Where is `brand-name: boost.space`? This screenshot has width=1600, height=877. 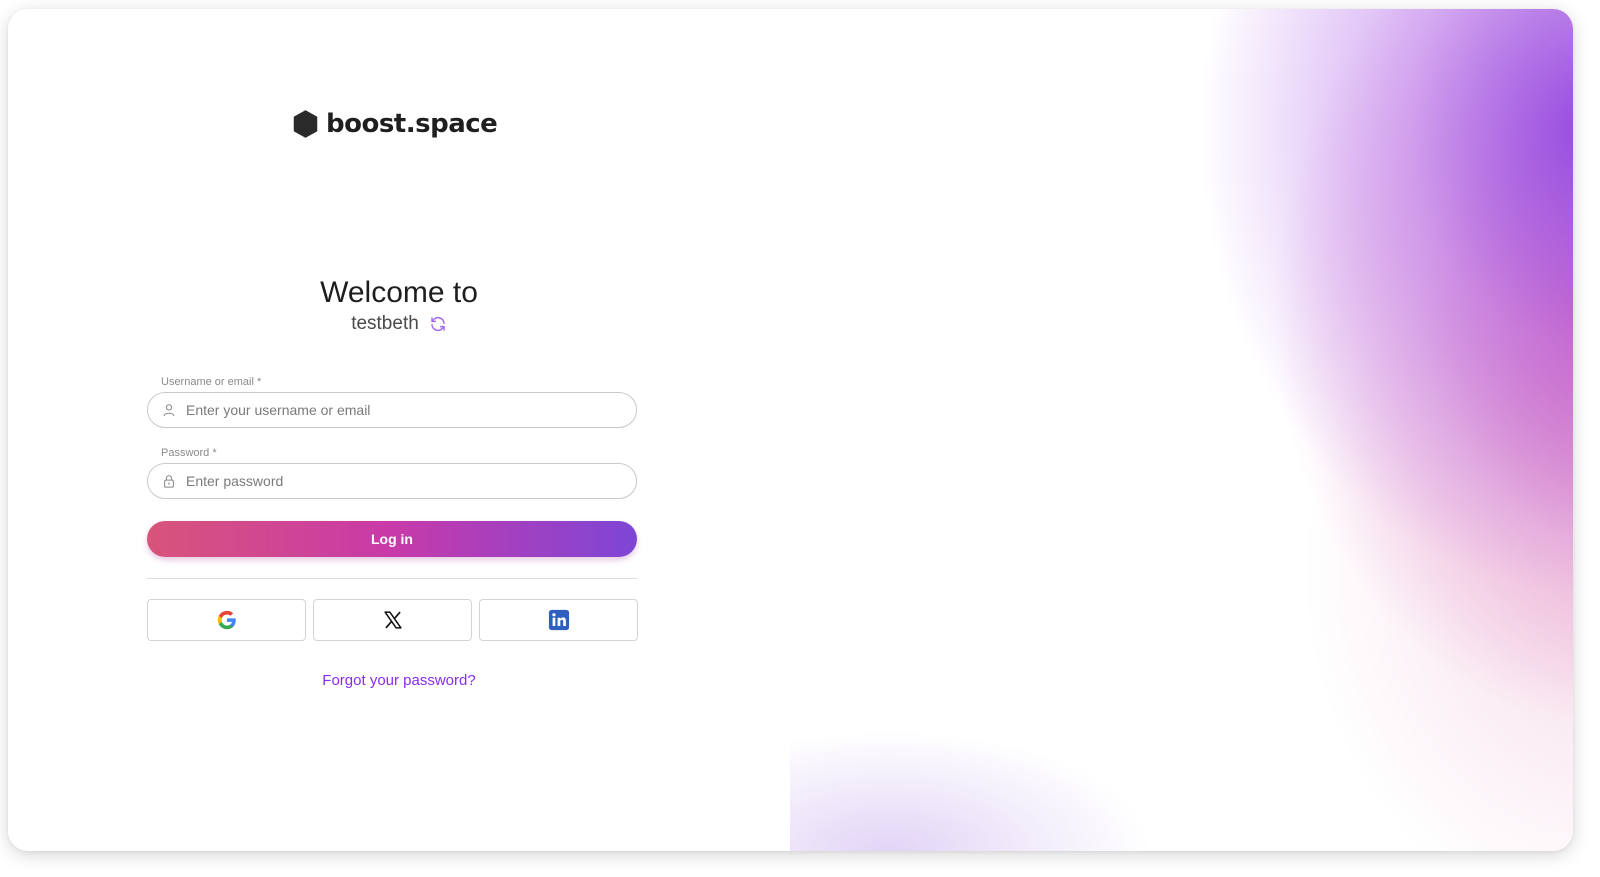 brand-name: boost.space is located at coordinates (412, 124).